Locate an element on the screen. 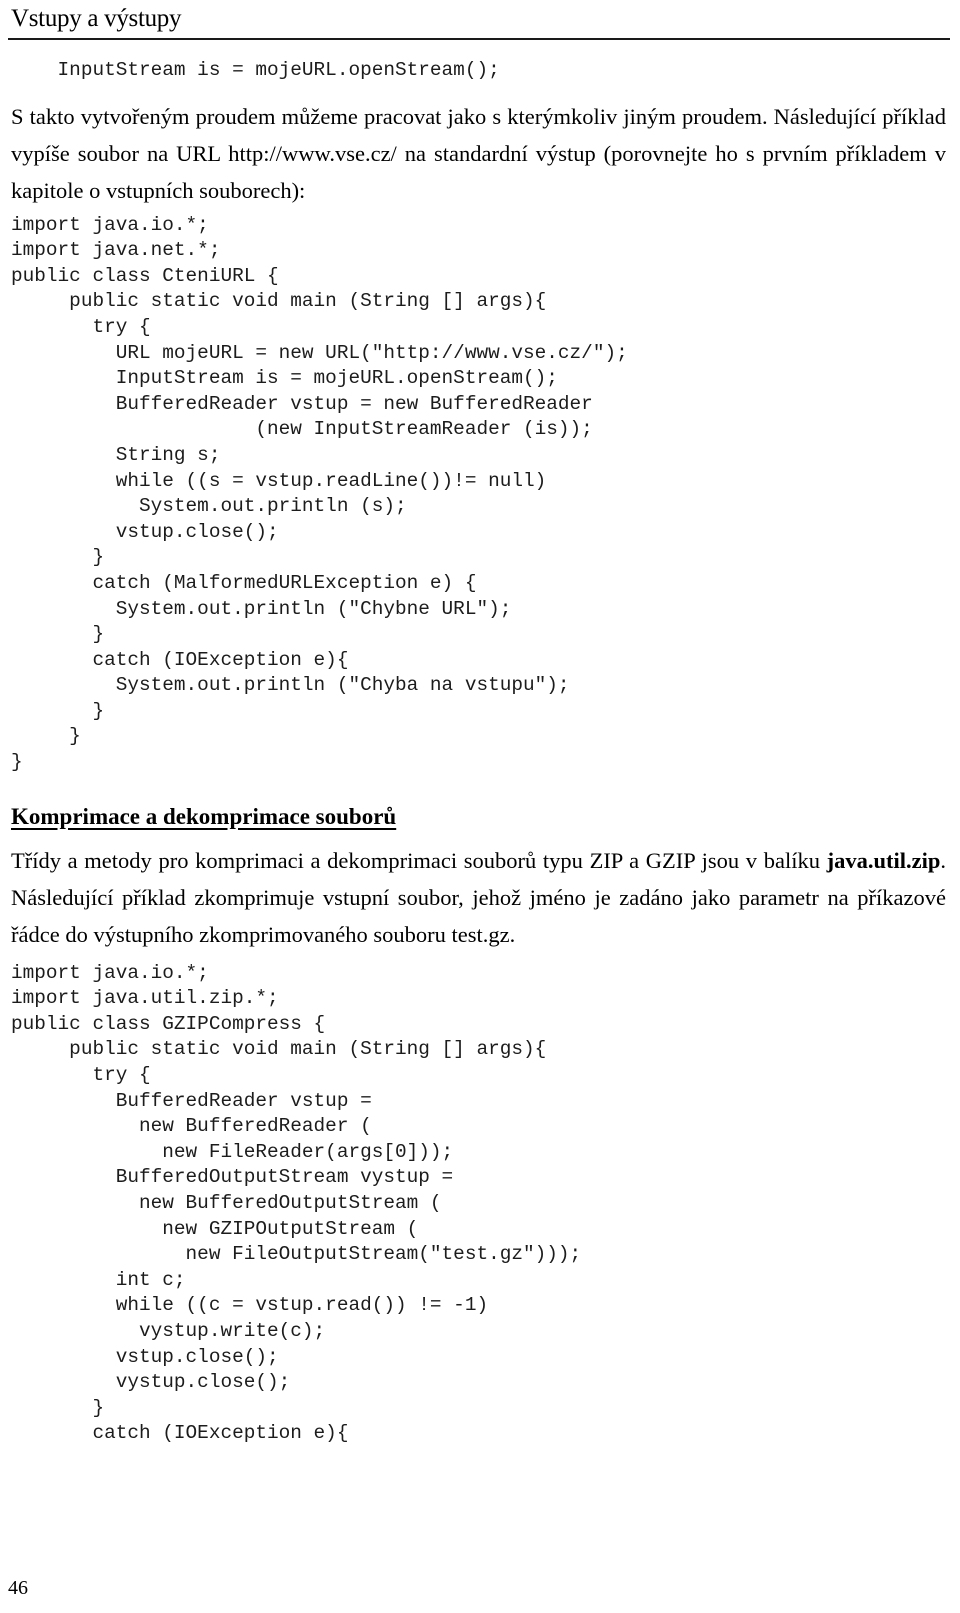 This screenshot has width=960, height=1613. code-line: int c; is located at coordinates (98, 1279).